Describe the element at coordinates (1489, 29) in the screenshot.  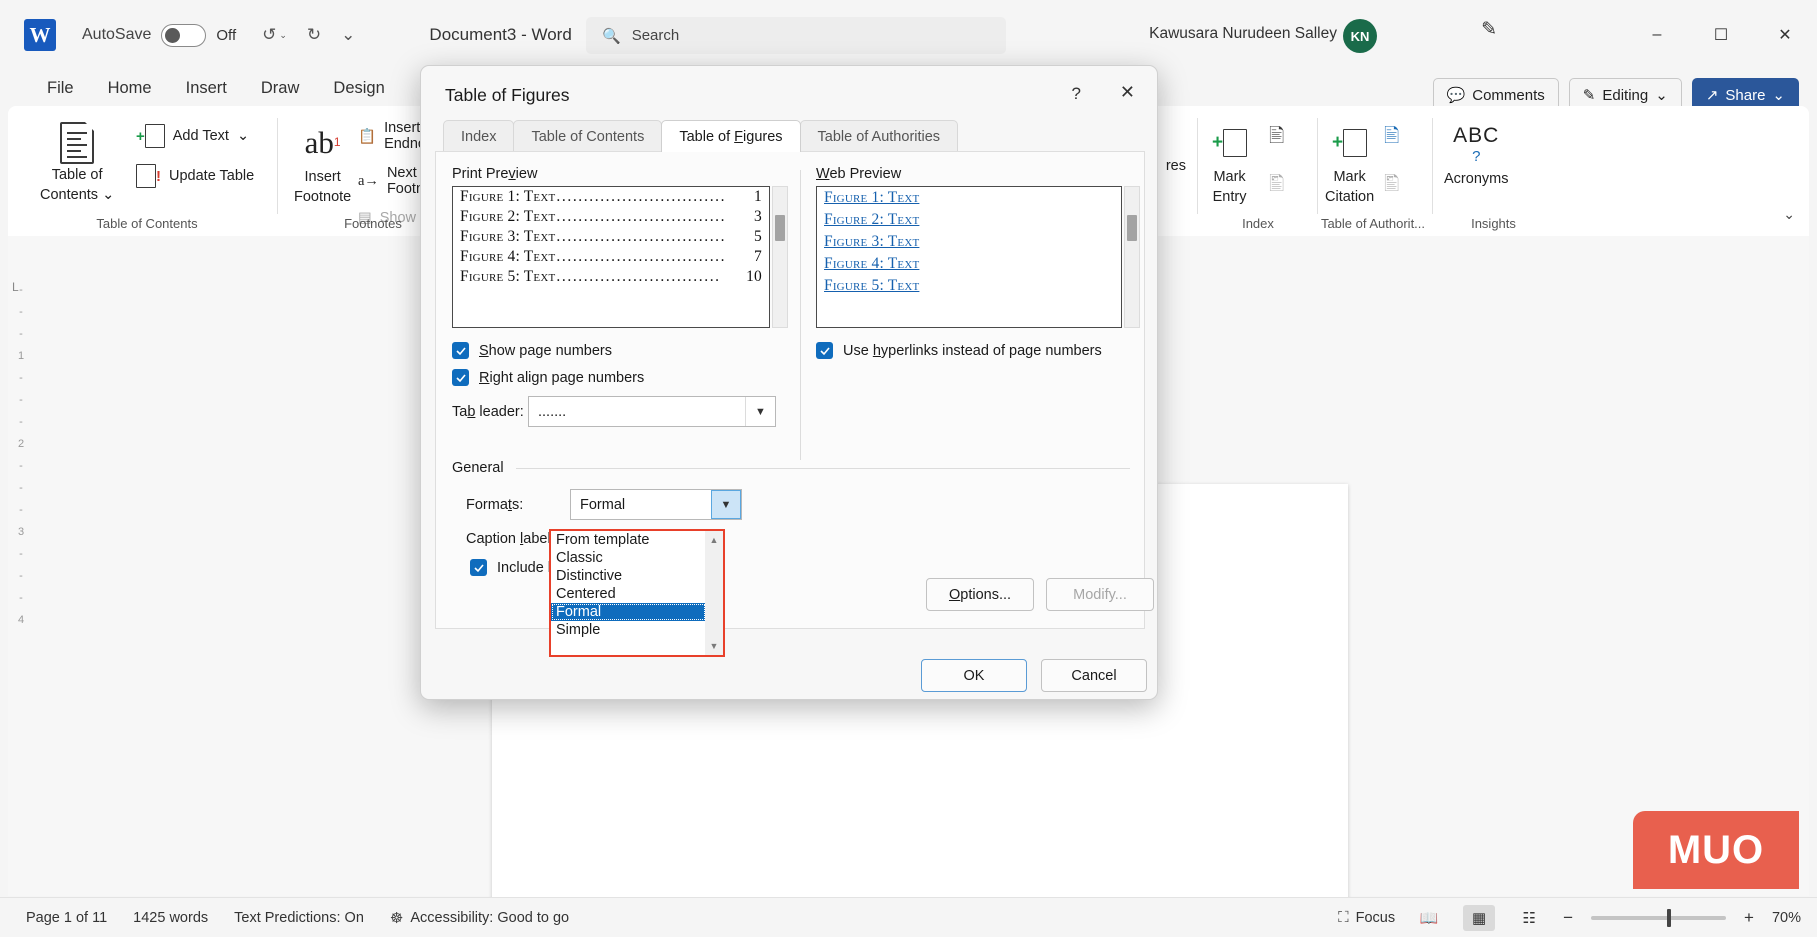
I see `pen-icon: ✎` at that location.